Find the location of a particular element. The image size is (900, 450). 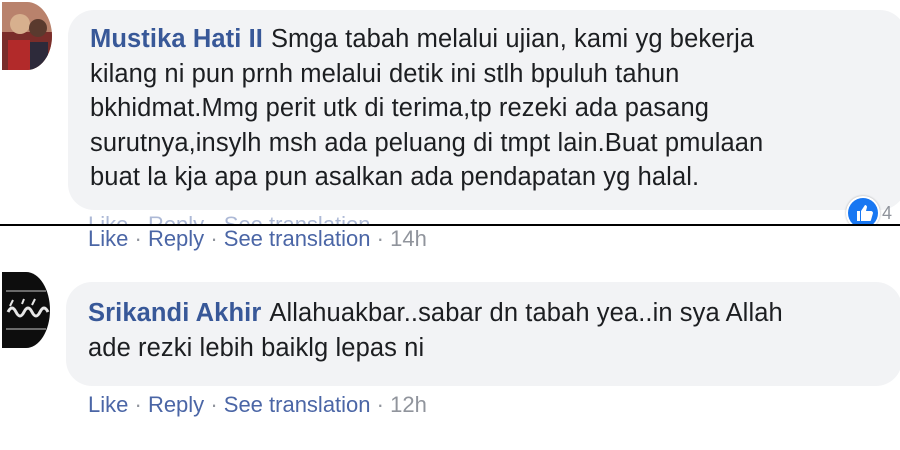

reaction-badge is located at coordinates (863, 210).